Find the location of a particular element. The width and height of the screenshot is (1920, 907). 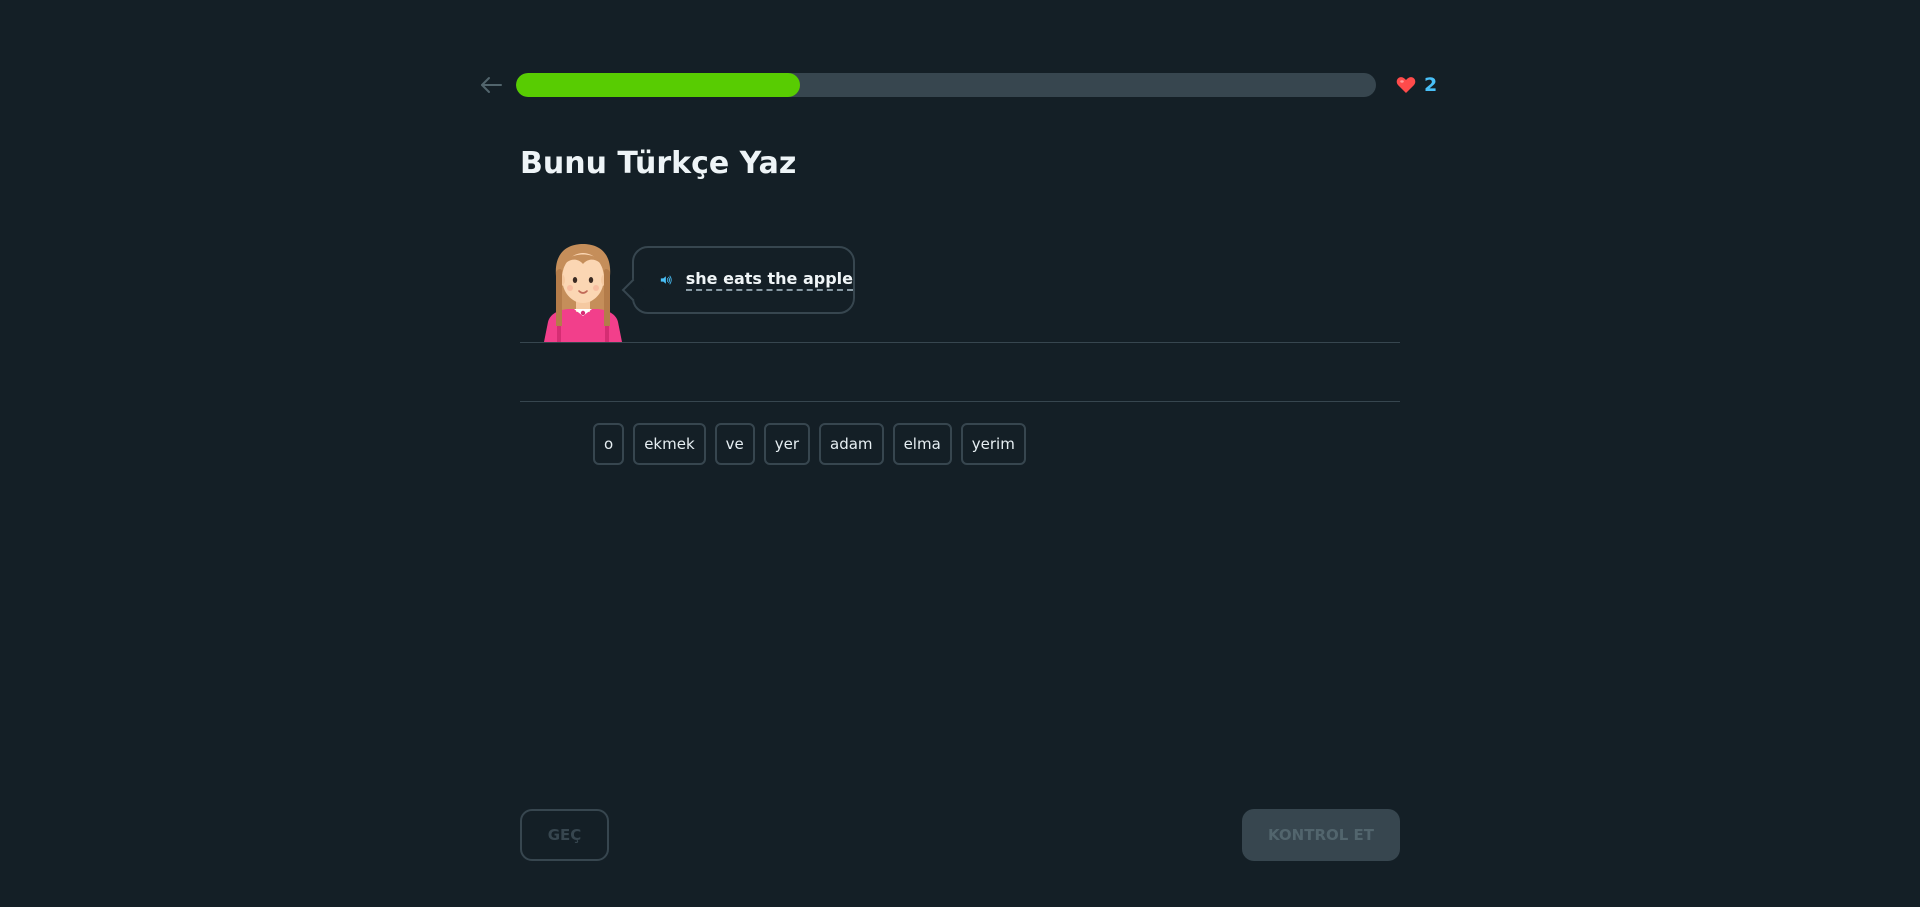

word-tile: yer is located at coordinates (787, 444).